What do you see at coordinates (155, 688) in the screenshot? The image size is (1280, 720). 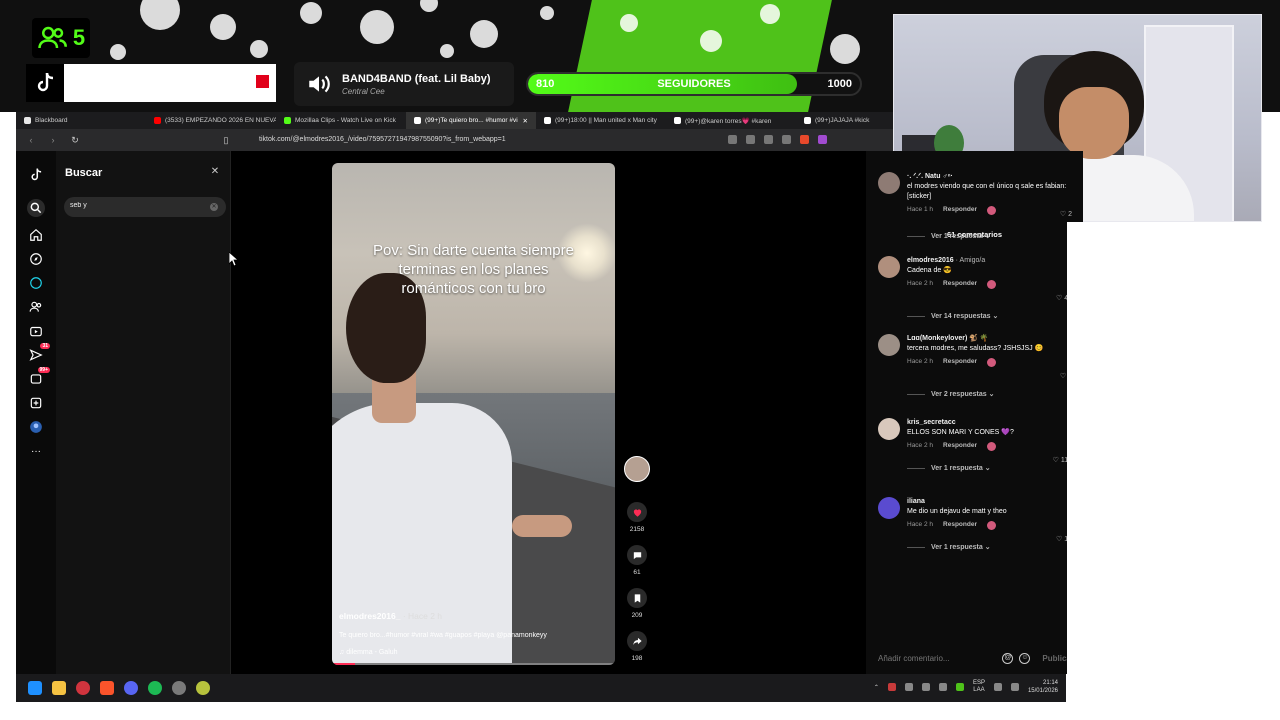 I see `spotify-icon` at bounding box center [155, 688].